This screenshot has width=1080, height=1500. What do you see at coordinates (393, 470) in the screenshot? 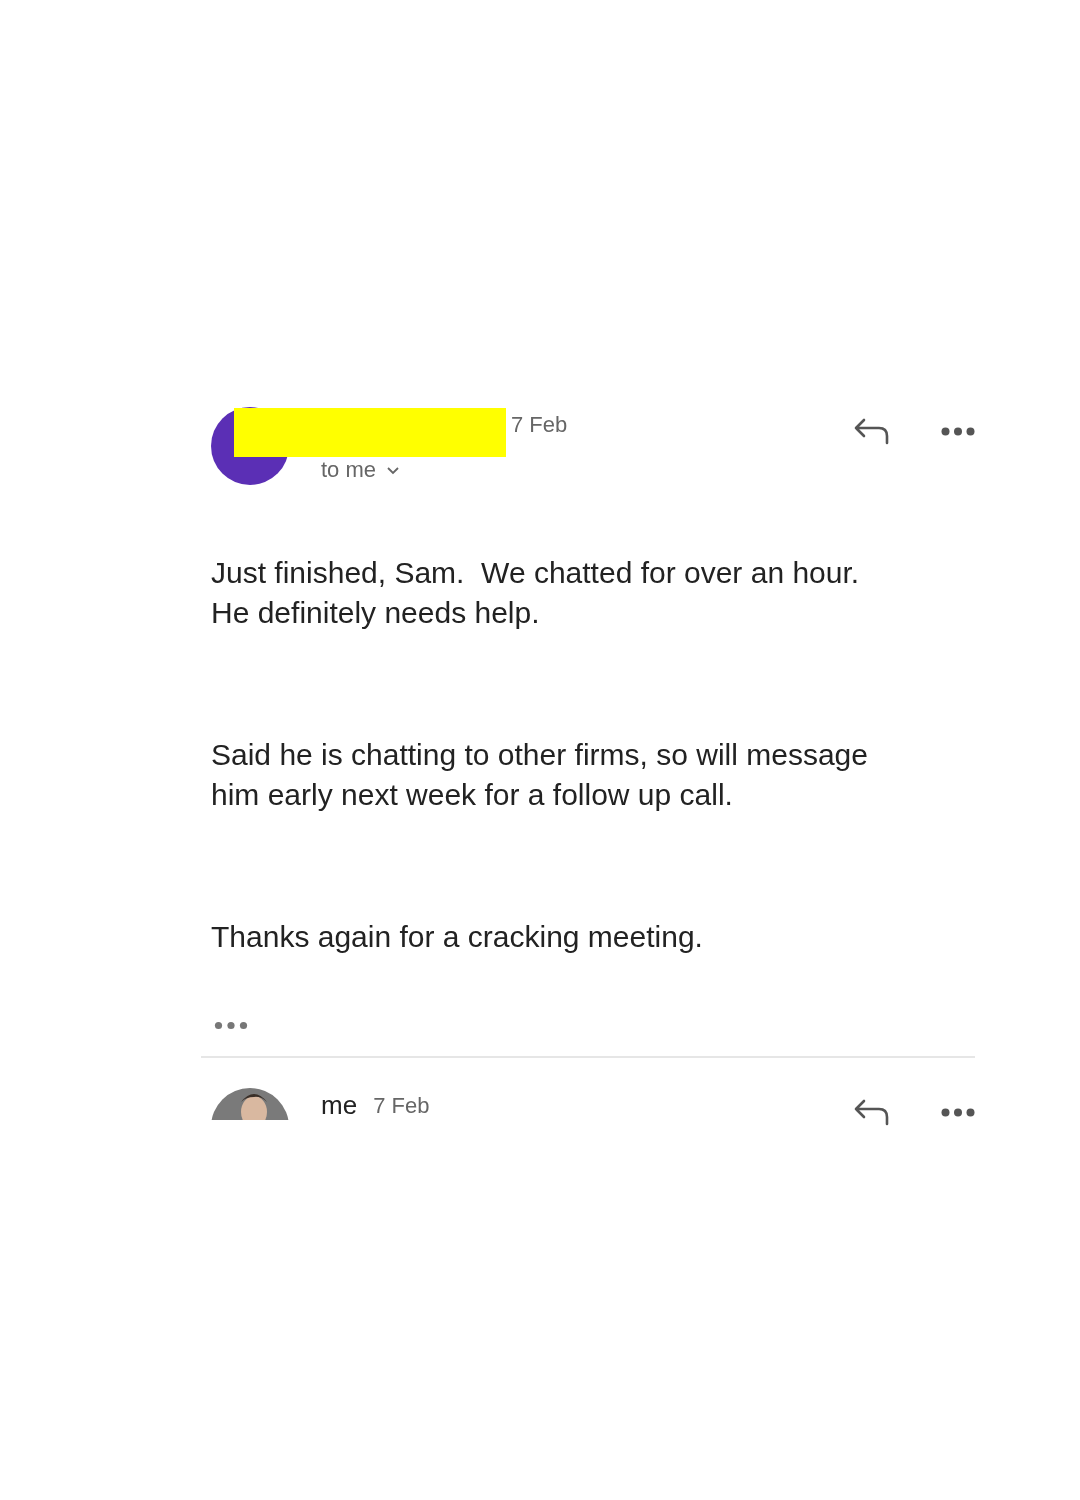
I see `chevron-down-icon` at bounding box center [393, 470].